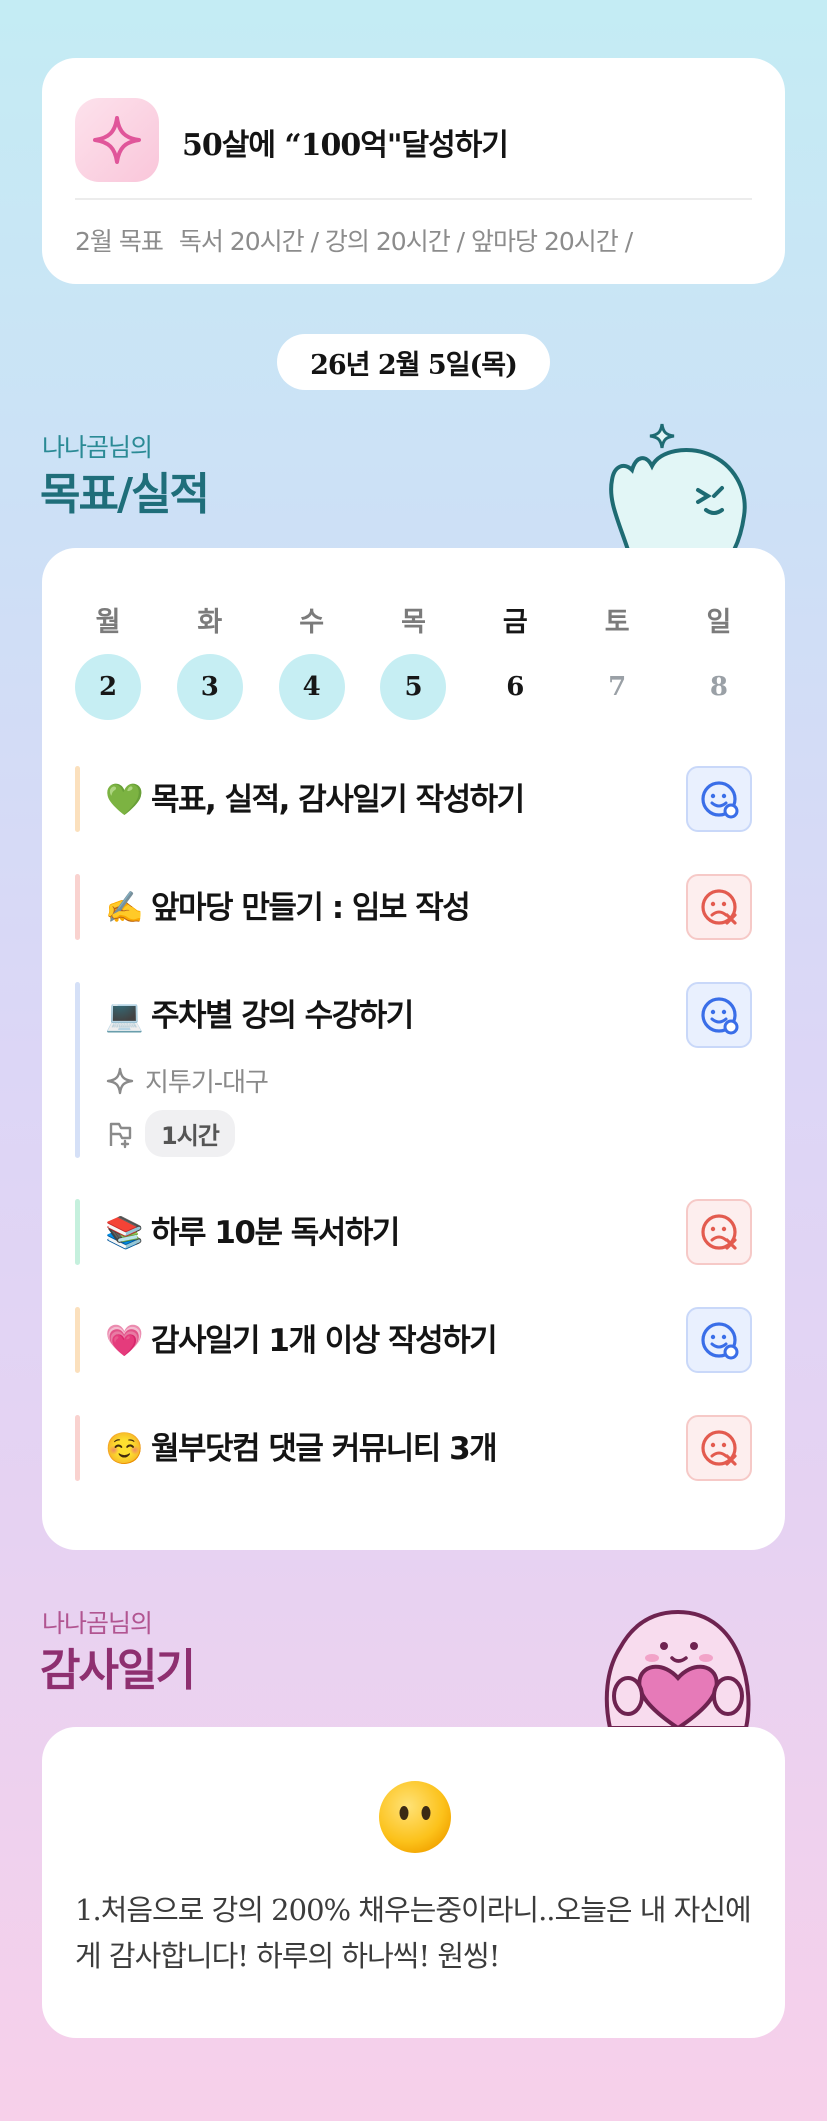  Describe the element at coordinates (719, 687) in the screenshot. I see `day-number: 8` at that location.